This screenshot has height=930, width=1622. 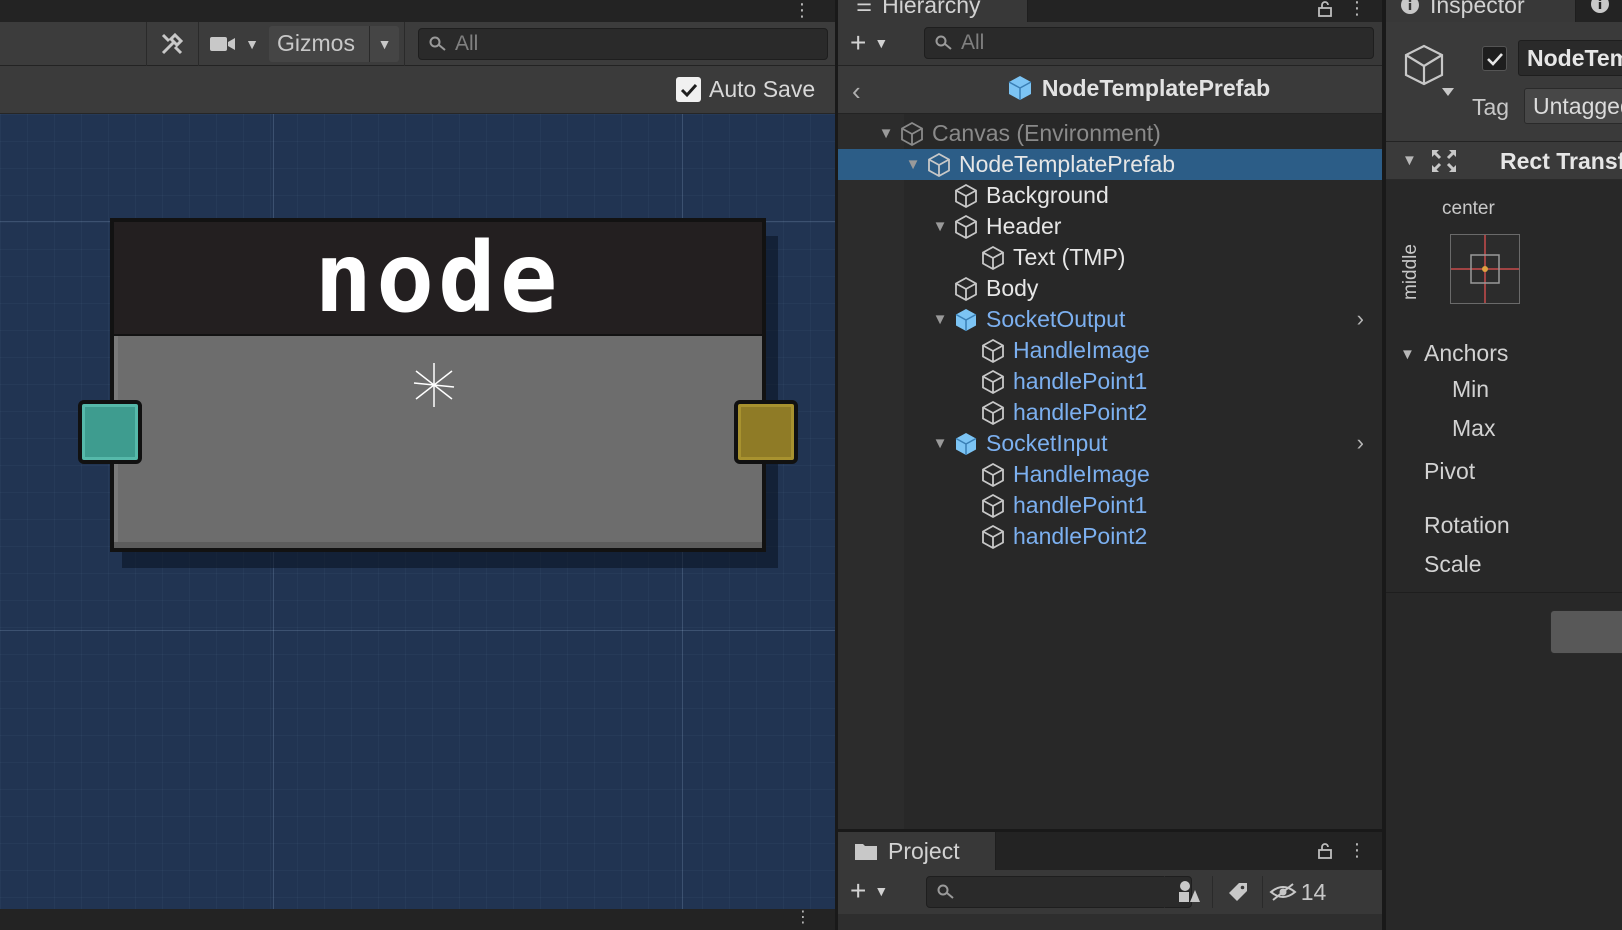 What do you see at coordinates (1110, 288) in the screenshot?
I see `hierarchy-row: Body` at bounding box center [1110, 288].